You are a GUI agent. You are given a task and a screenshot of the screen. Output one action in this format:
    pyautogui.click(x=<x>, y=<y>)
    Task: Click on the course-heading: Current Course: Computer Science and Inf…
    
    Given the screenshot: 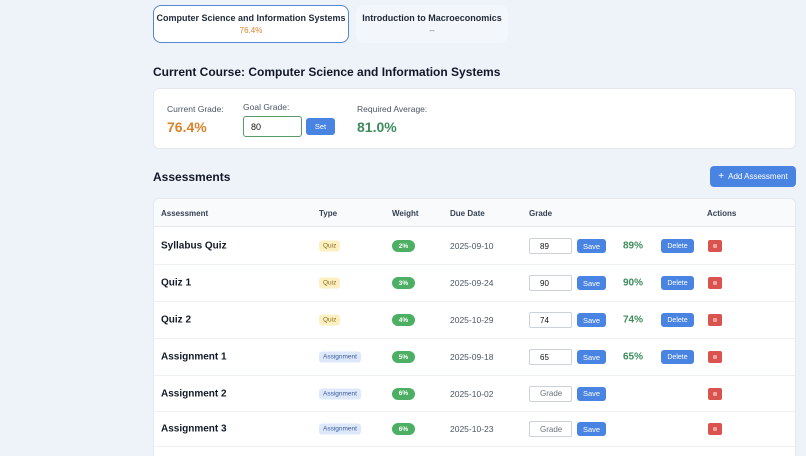 What is the action you would take?
    pyautogui.click(x=327, y=72)
    